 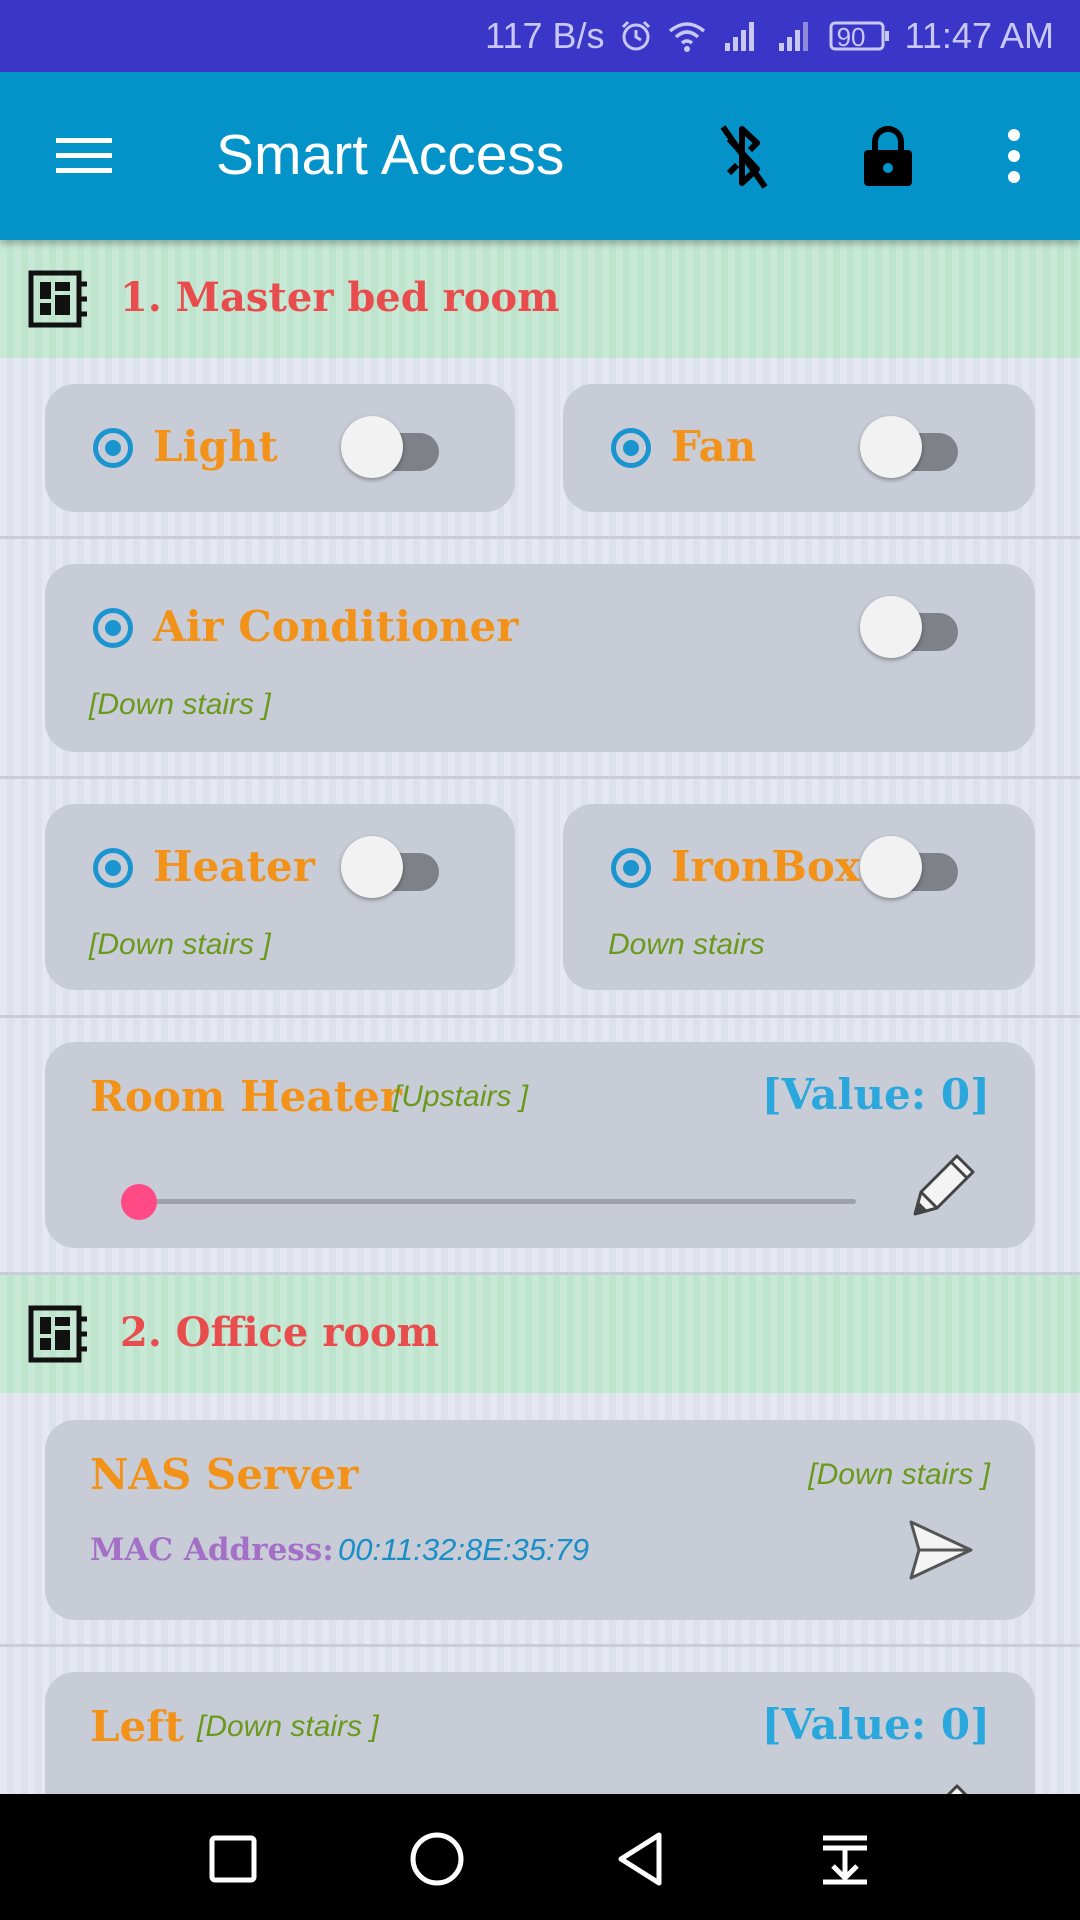 I want to click on status-bar: 117 B/s 90 11:47 AM, so click(x=540, y=36).